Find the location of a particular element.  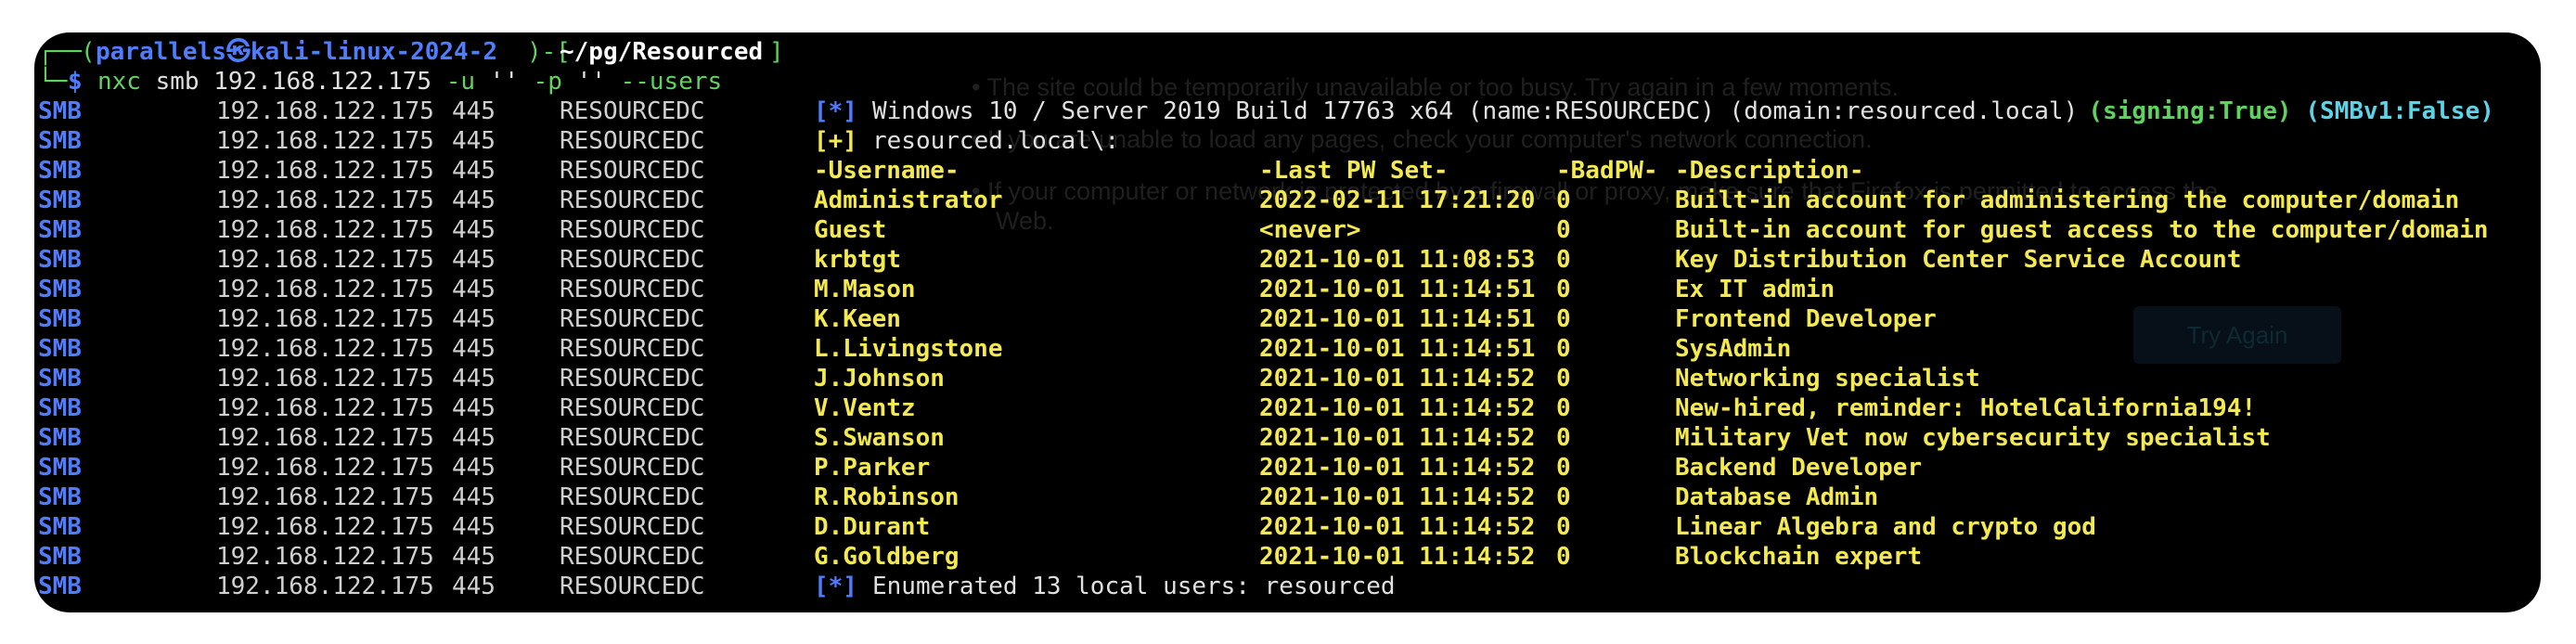

row-username: S.Swanson is located at coordinates (880, 438).